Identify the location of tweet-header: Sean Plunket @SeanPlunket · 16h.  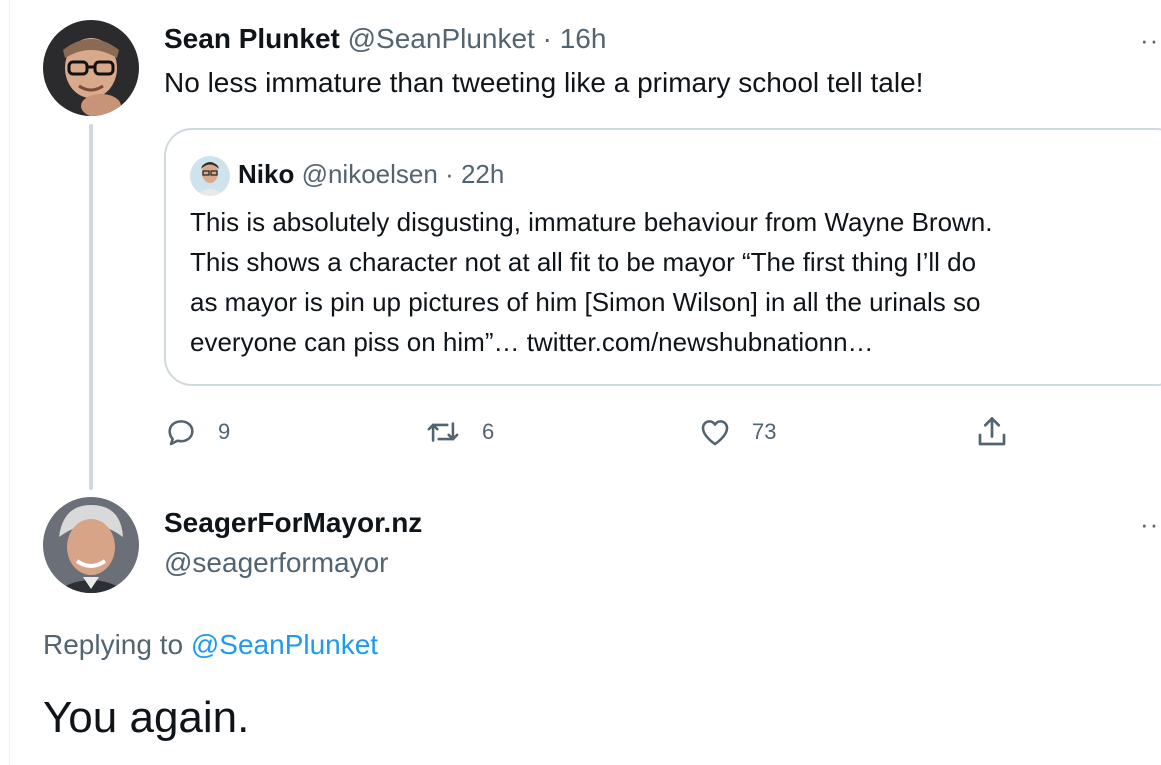
(385, 39).